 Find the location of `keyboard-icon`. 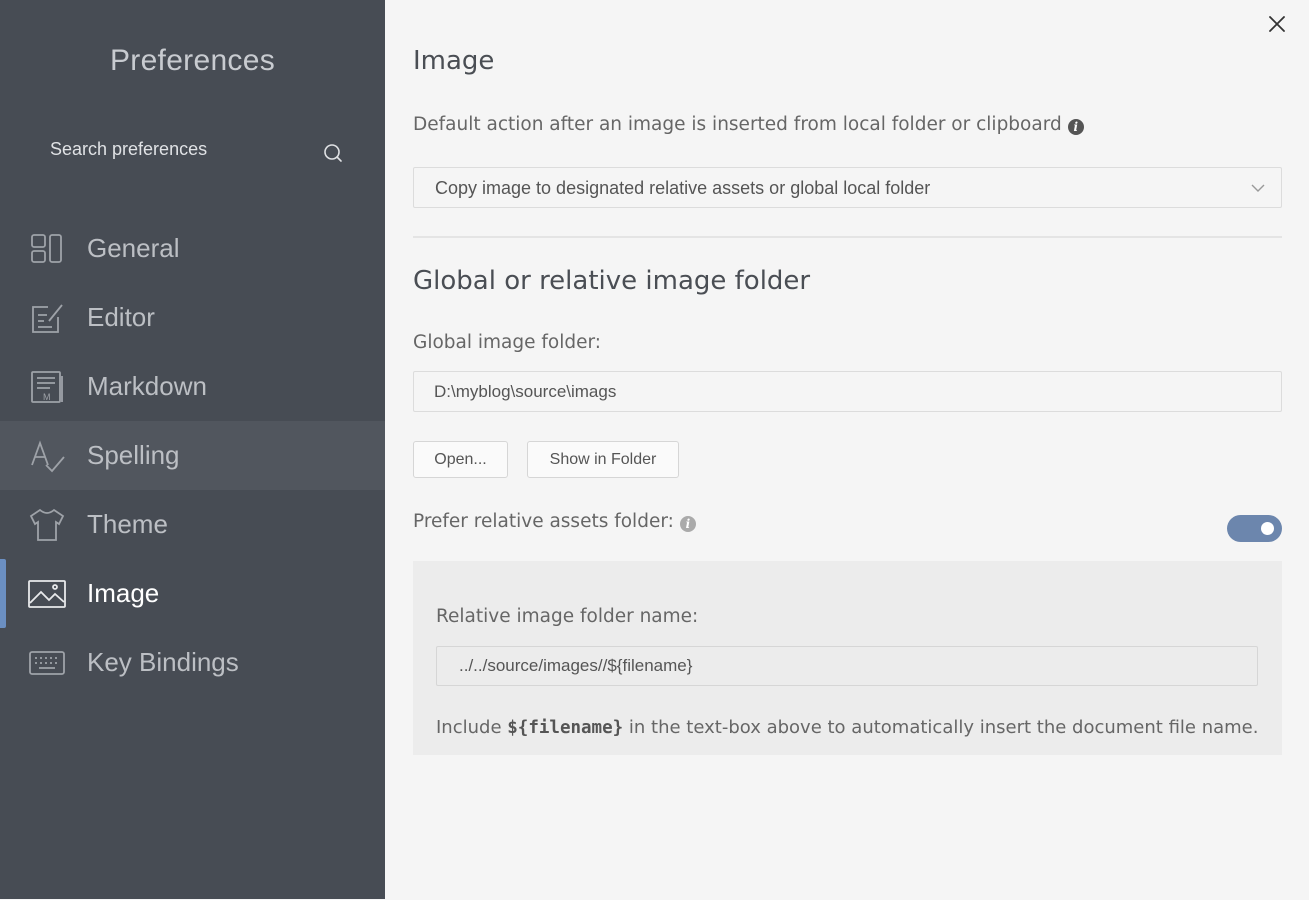

keyboard-icon is located at coordinates (47, 663).